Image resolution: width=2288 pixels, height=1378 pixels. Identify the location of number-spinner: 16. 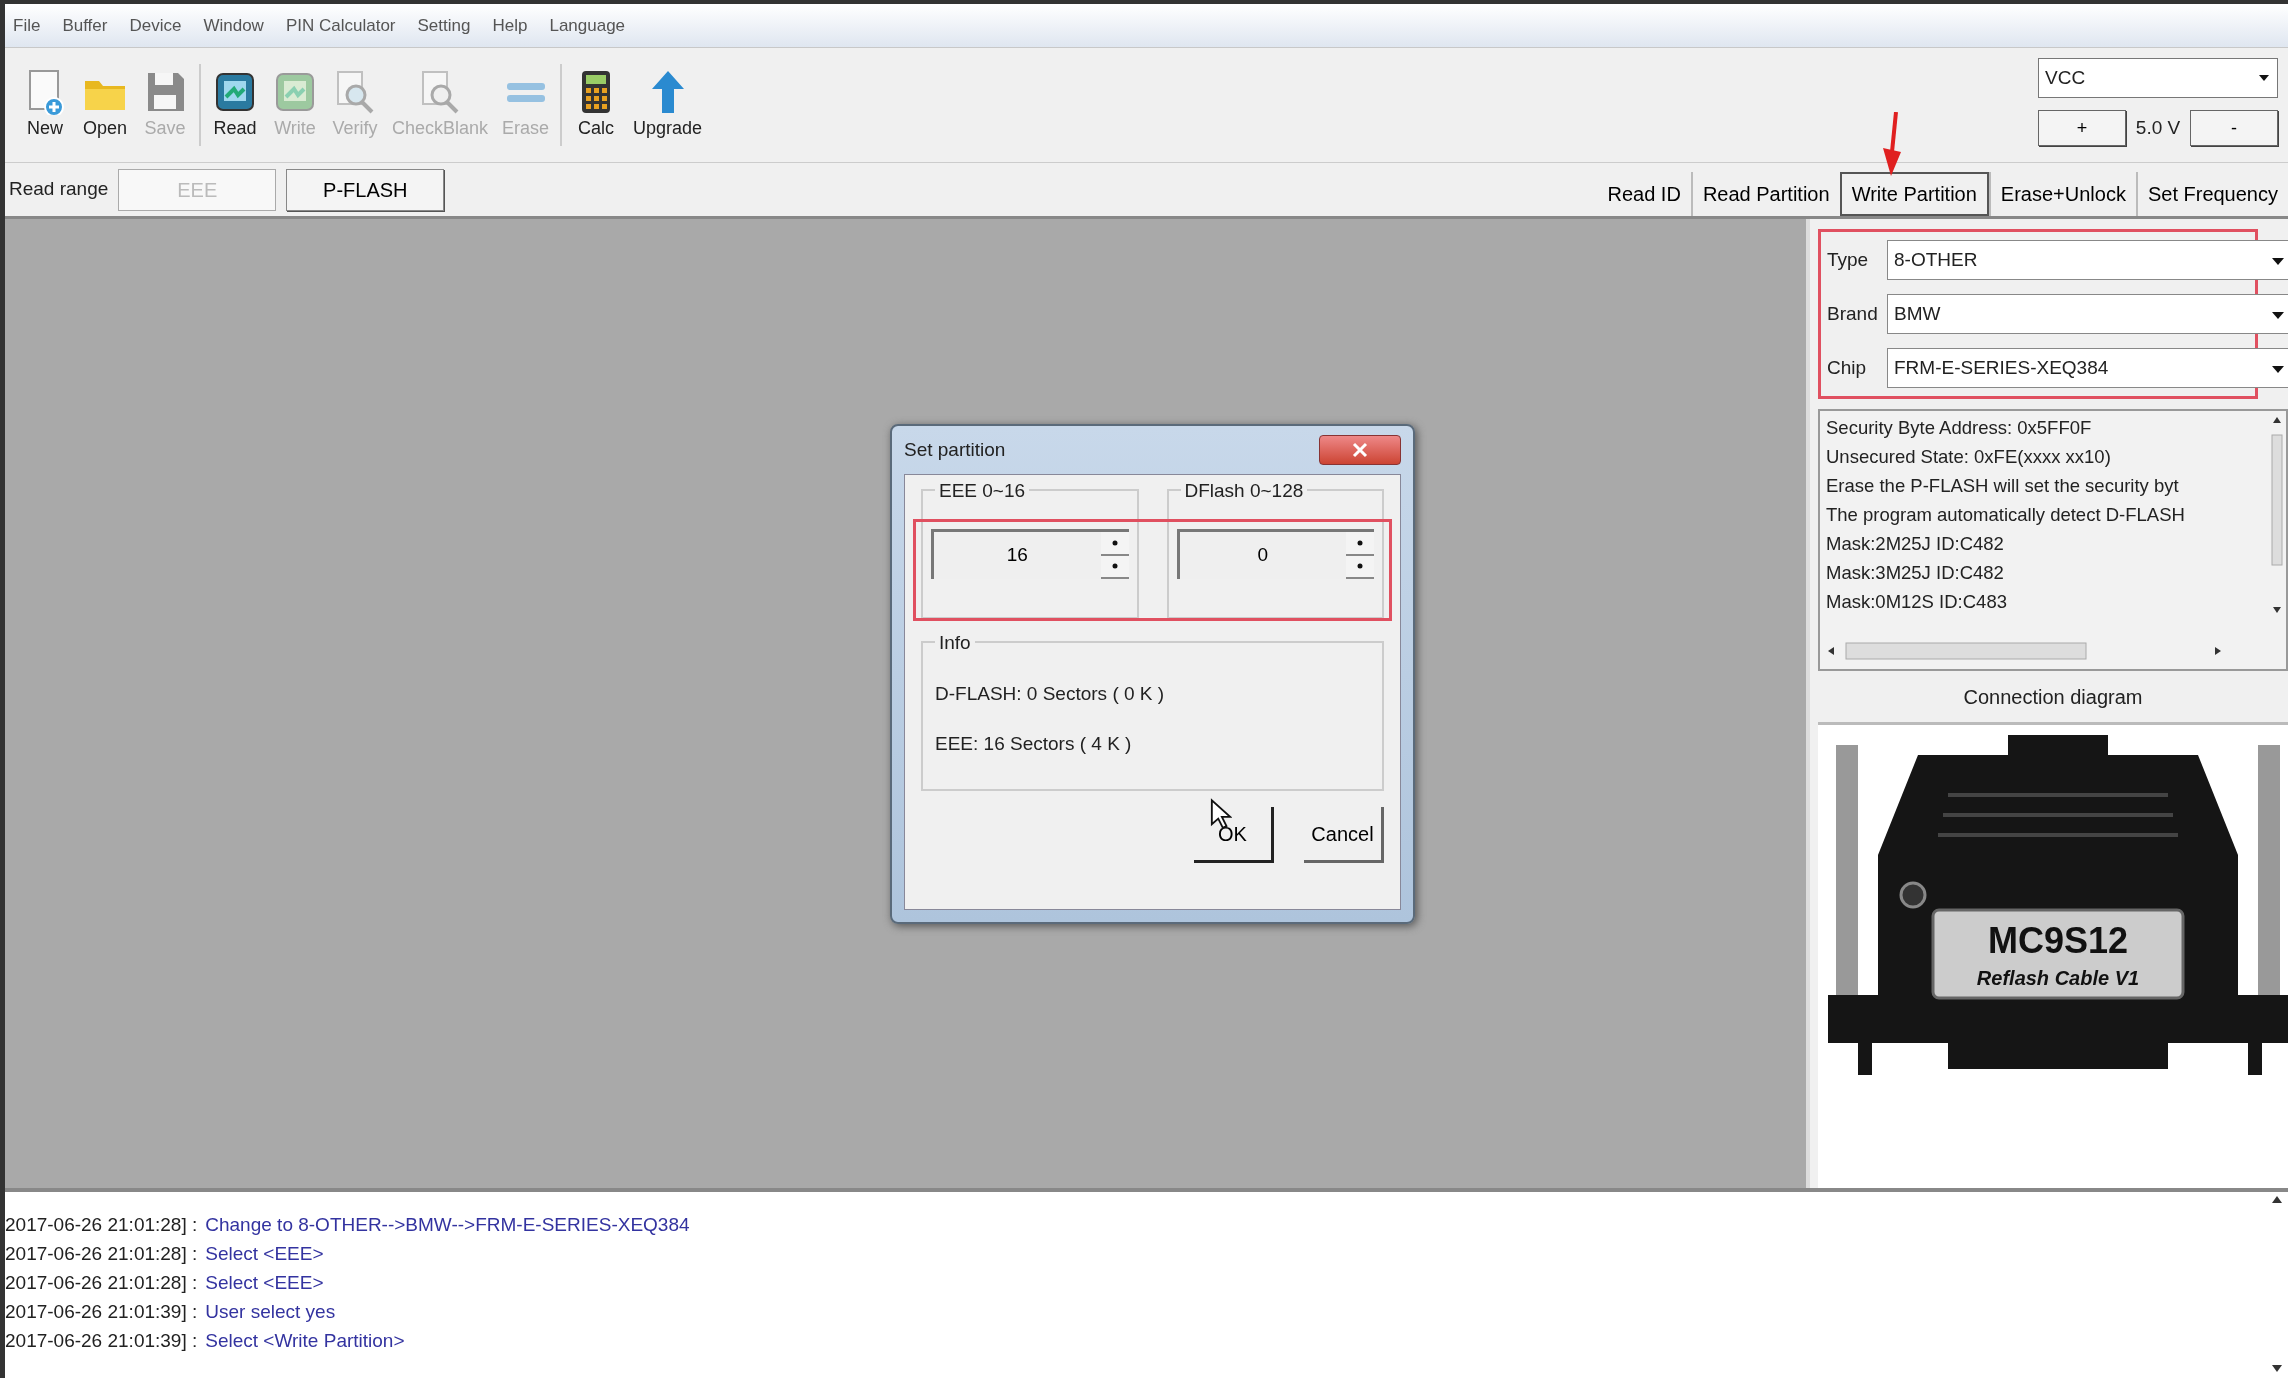
(1030, 554).